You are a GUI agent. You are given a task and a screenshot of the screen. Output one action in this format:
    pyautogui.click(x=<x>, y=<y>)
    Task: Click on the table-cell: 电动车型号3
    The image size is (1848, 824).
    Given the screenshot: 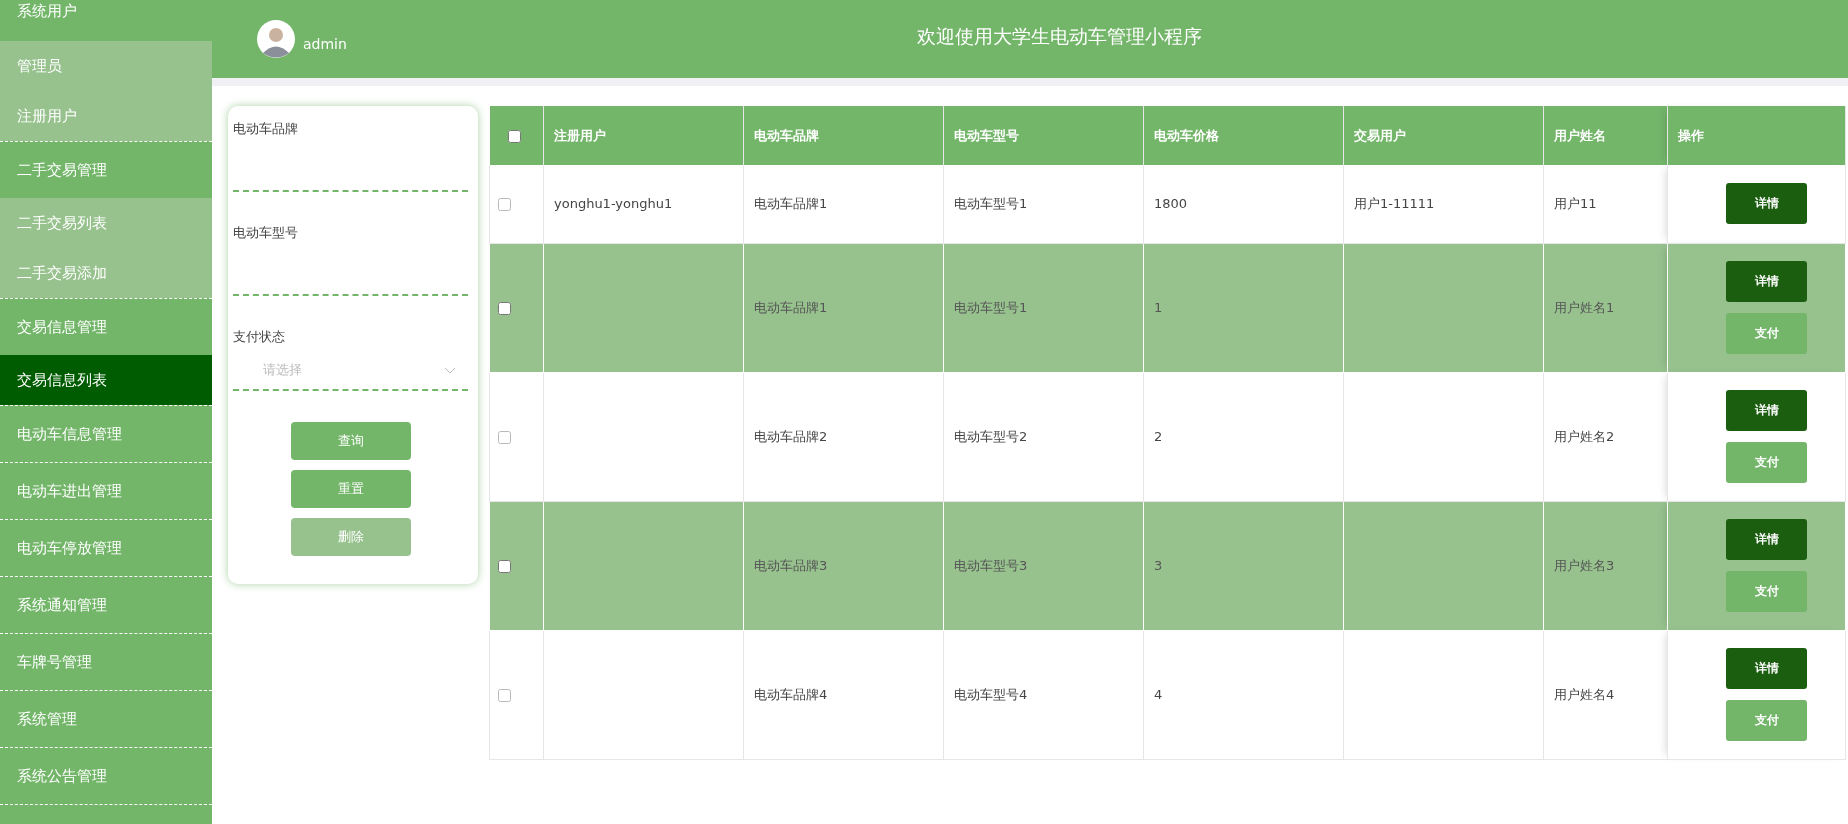 What is the action you would take?
    pyautogui.click(x=991, y=565)
    